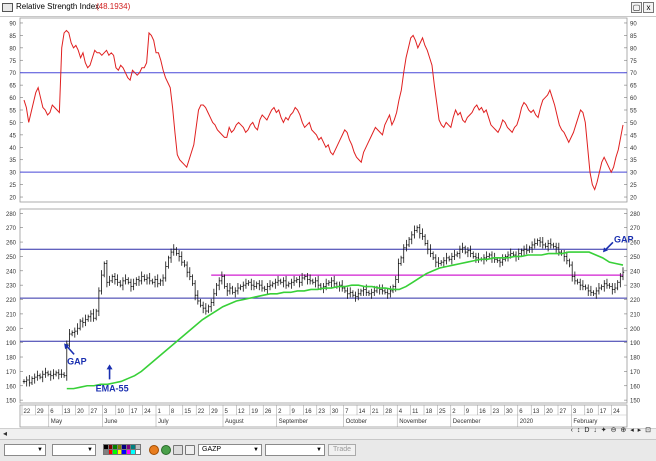 Image resolution: width=656 pixels, height=461 pixels. I want to click on price-tick-label-right: 270, so click(635, 229).